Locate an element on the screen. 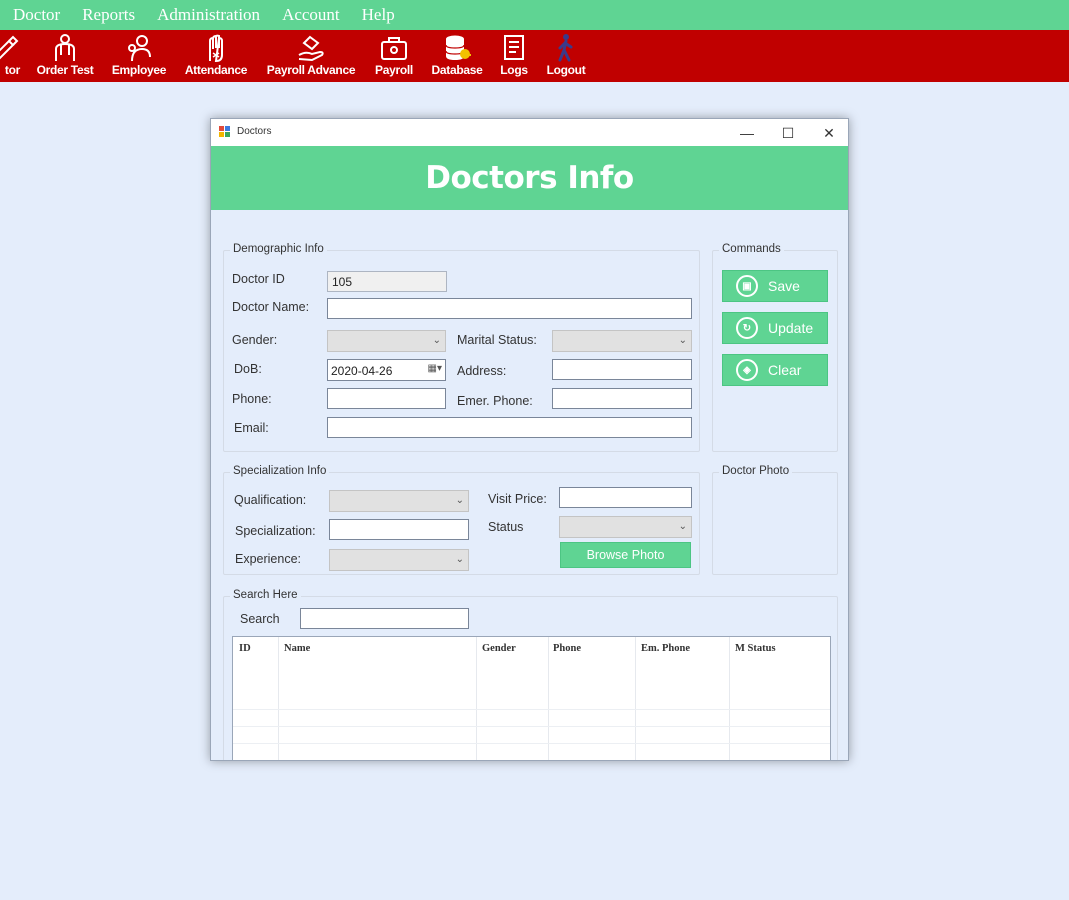 The image size is (1069, 900). logout-icon is located at coordinates (565, 48).